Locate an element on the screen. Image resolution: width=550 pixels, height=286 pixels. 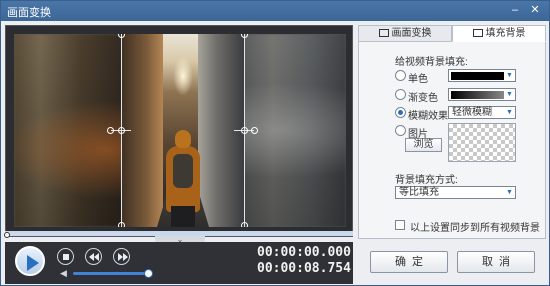
close-button: ✕ is located at coordinates (535, 10).